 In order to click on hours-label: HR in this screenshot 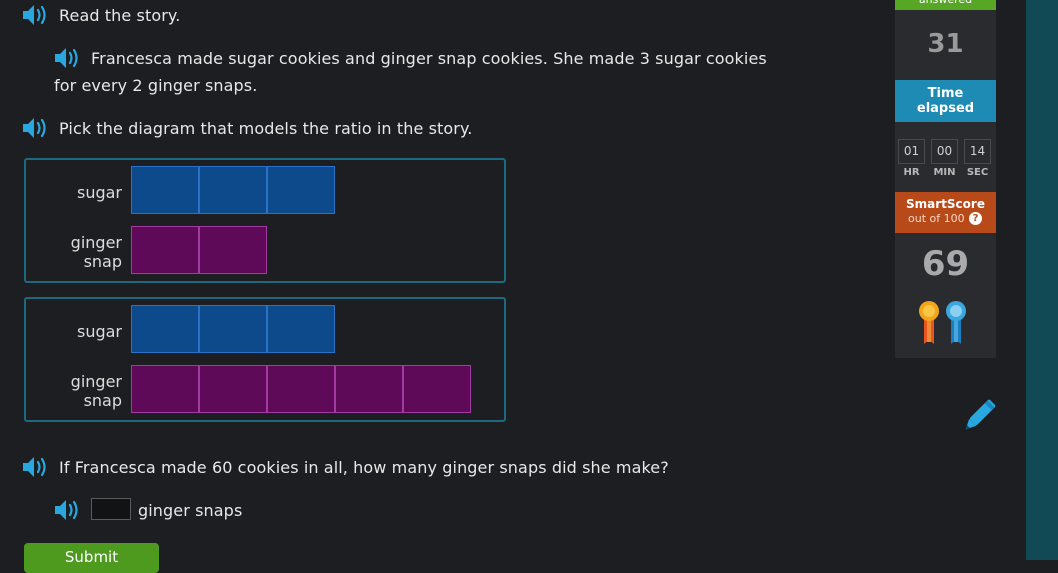, I will do `click(911, 172)`.